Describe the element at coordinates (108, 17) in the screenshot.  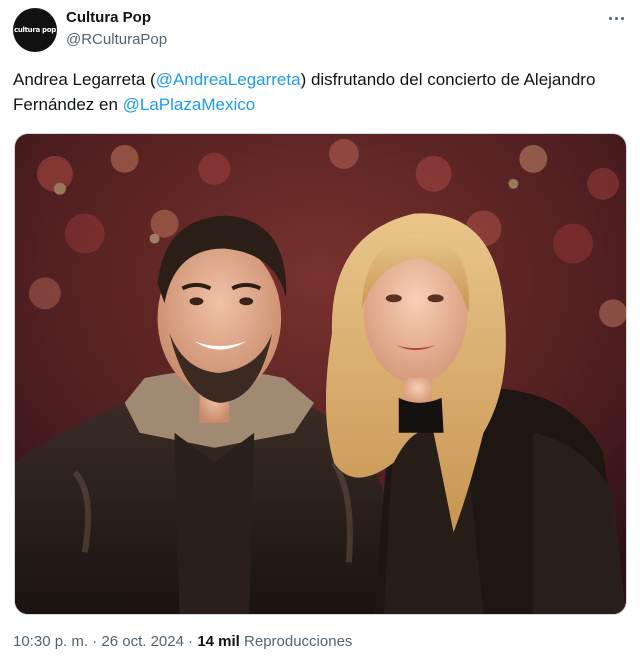
I see `display-name: Cultura Pop` at that location.